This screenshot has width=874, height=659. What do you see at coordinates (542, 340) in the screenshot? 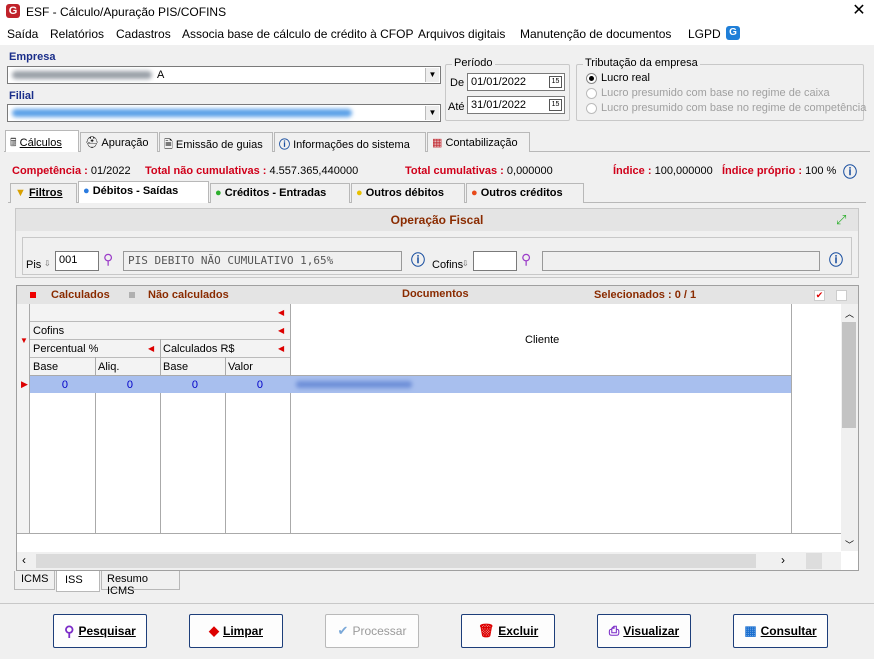
I see `cliente-header: Cliente` at bounding box center [542, 340].